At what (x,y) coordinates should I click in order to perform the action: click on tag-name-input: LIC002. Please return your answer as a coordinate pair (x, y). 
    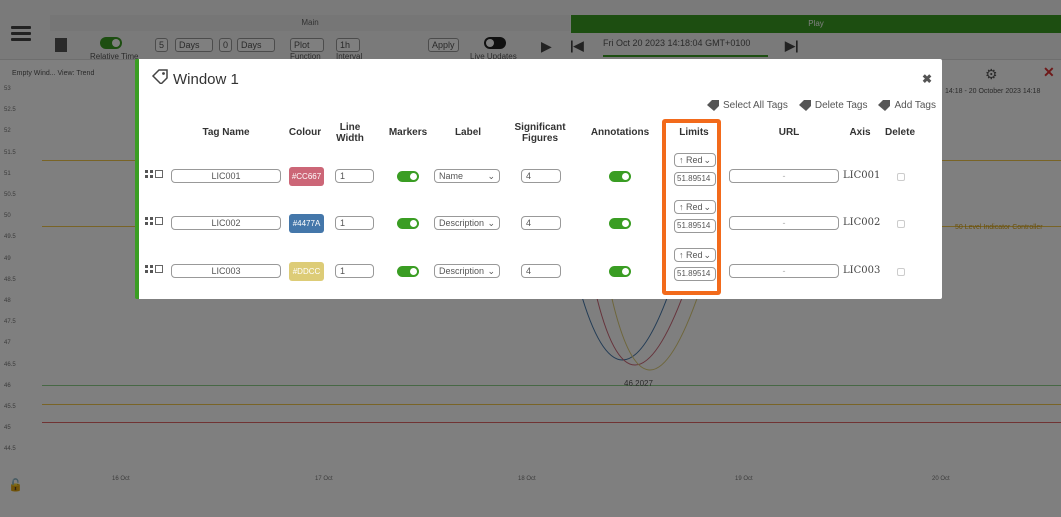
    Looking at the image, I should click on (226, 223).